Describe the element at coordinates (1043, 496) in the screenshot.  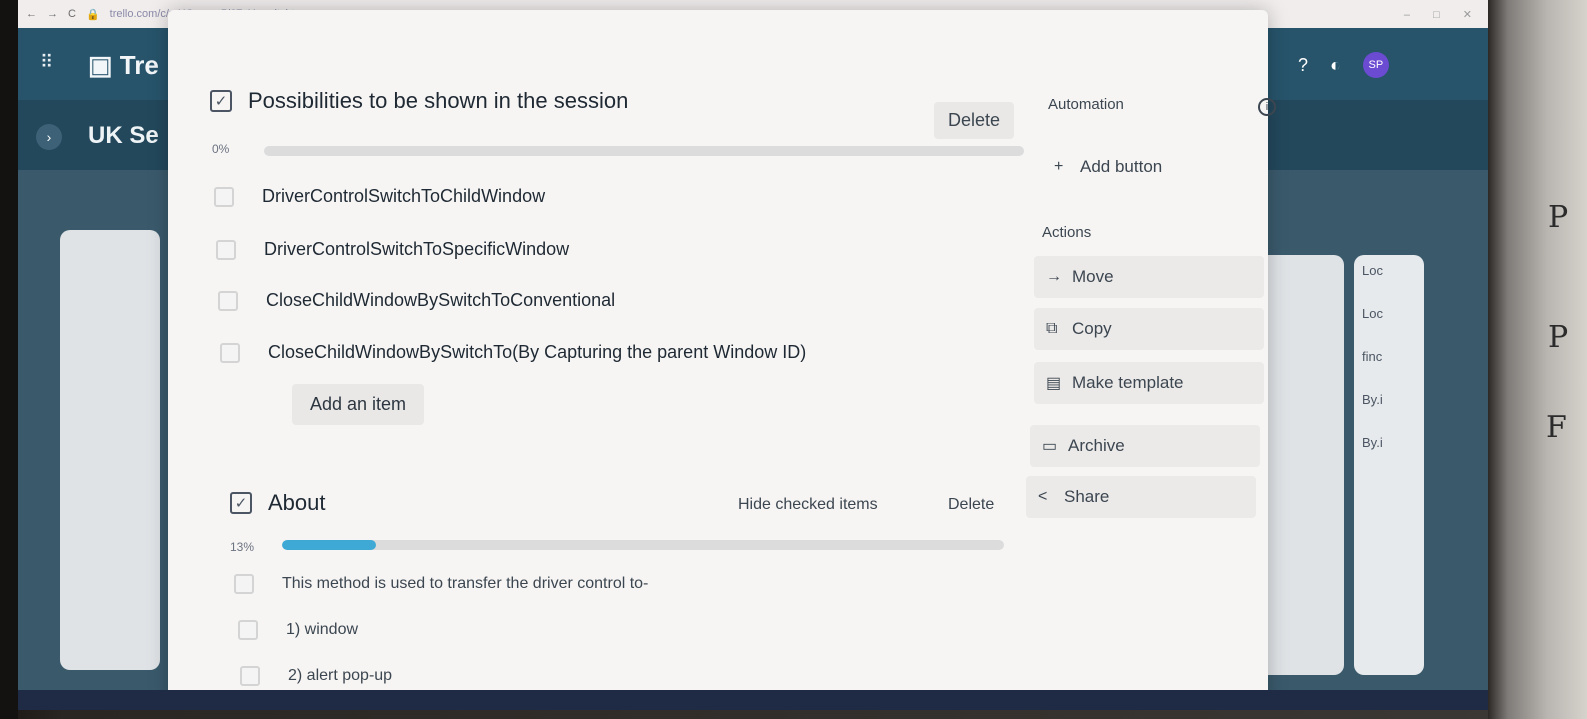
I see `share-icon: <` at that location.